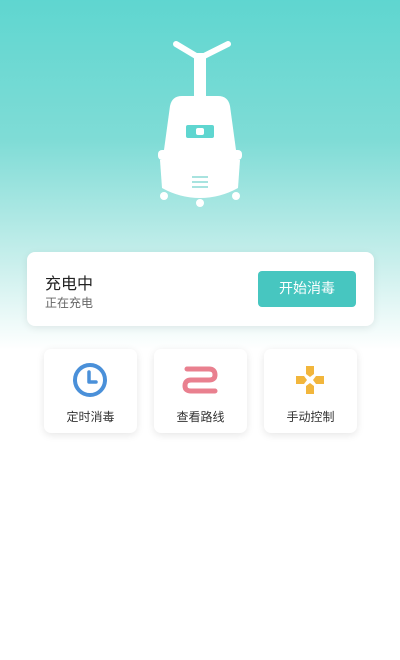 This screenshot has height=660, width=400. Describe the element at coordinates (69, 283) in the screenshot. I see `status-title: 充电中` at that location.